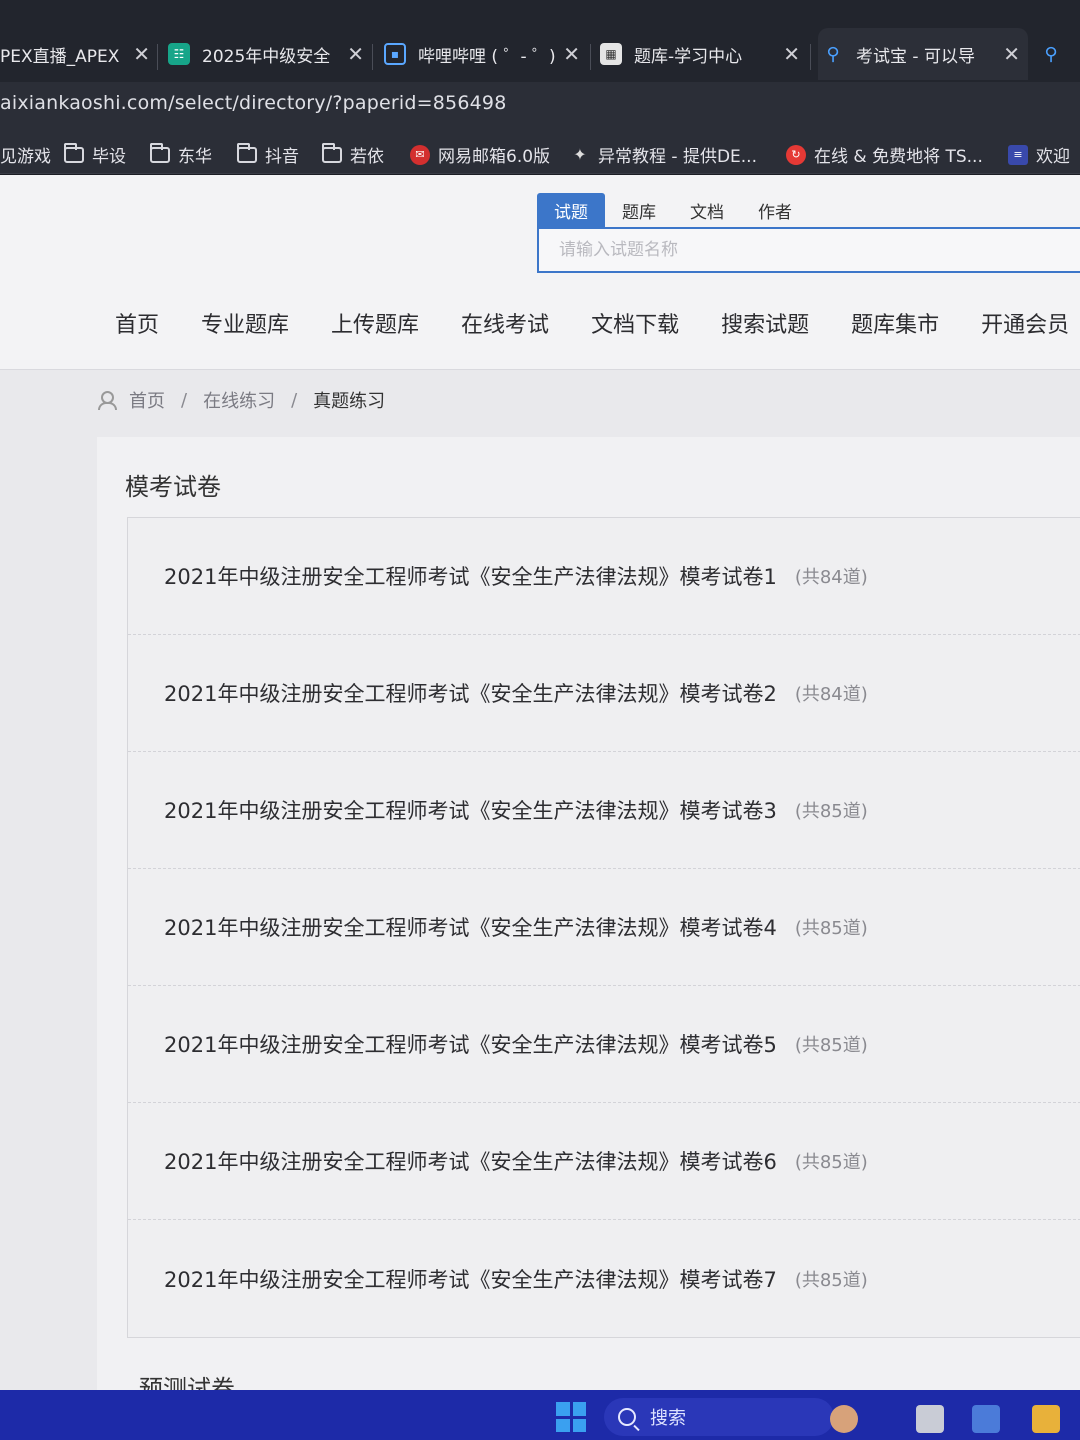 The width and height of the screenshot is (1080, 1440). What do you see at coordinates (635, 323) in the screenshot?
I see `nav-doc-download: 文档下载` at bounding box center [635, 323].